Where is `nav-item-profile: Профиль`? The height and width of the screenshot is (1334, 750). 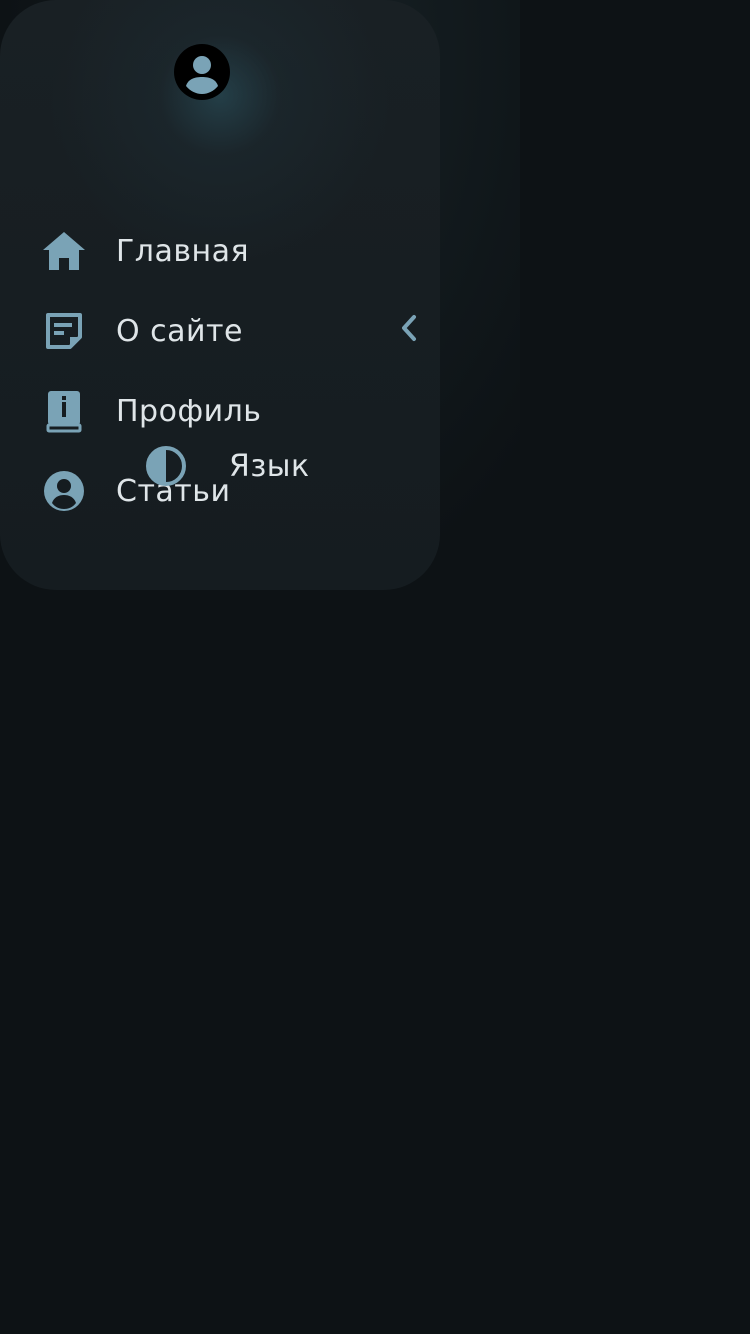 nav-item-profile: Профиль is located at coordinates (230, 411).